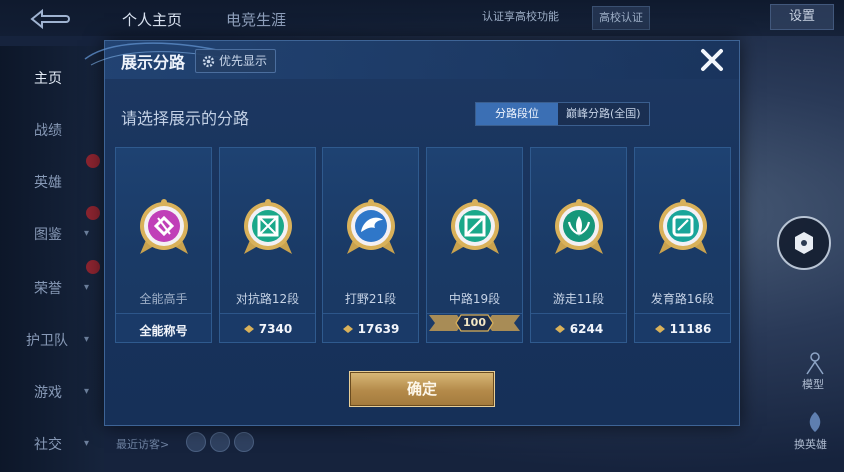 The image size is (844, 472). I want to click on card-name: 发育路16段, so click(682, 299).